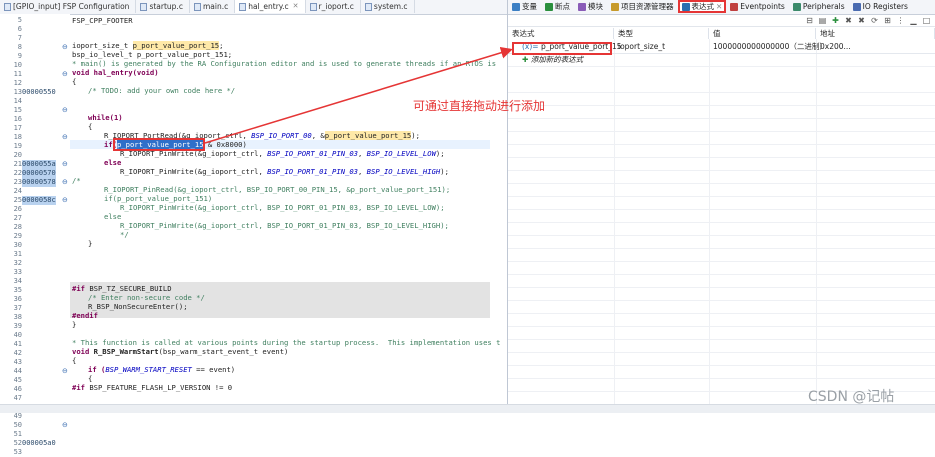 The image size is (935, 457). I want to click on fold-icon: ⊖, so click(66, 425).